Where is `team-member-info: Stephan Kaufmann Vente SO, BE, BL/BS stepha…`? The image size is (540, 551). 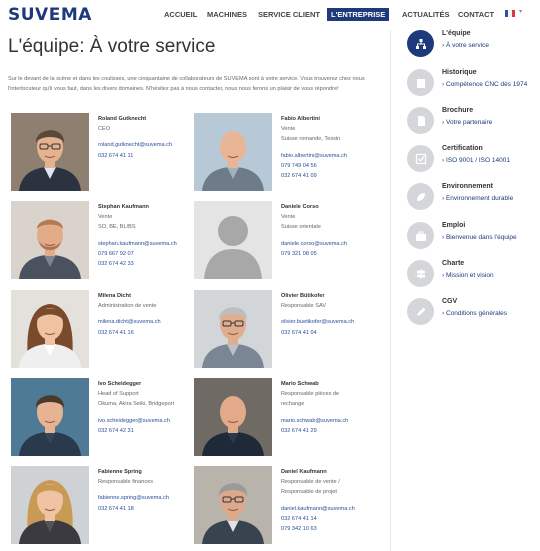
team-member-info: Stephan Kaufmann Vente SO, BE, BL/BS stepha… is located at coordinates (153, 235).